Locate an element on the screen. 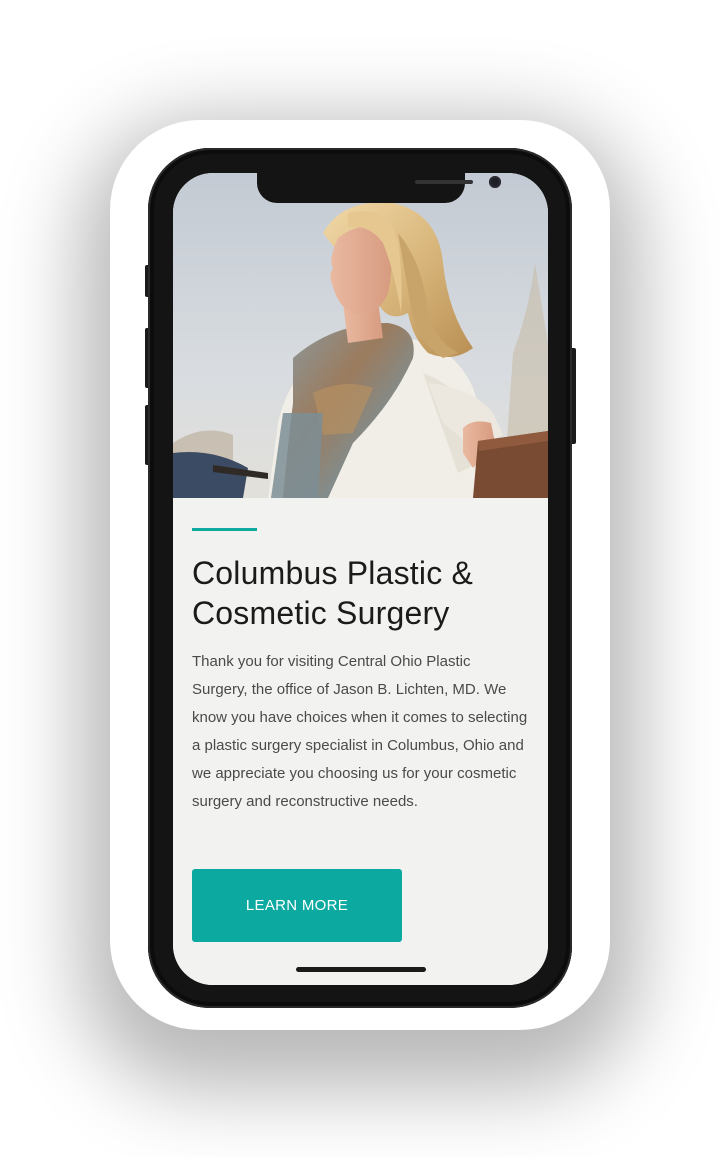  speaker-grille is located at coordinates (444, 182).